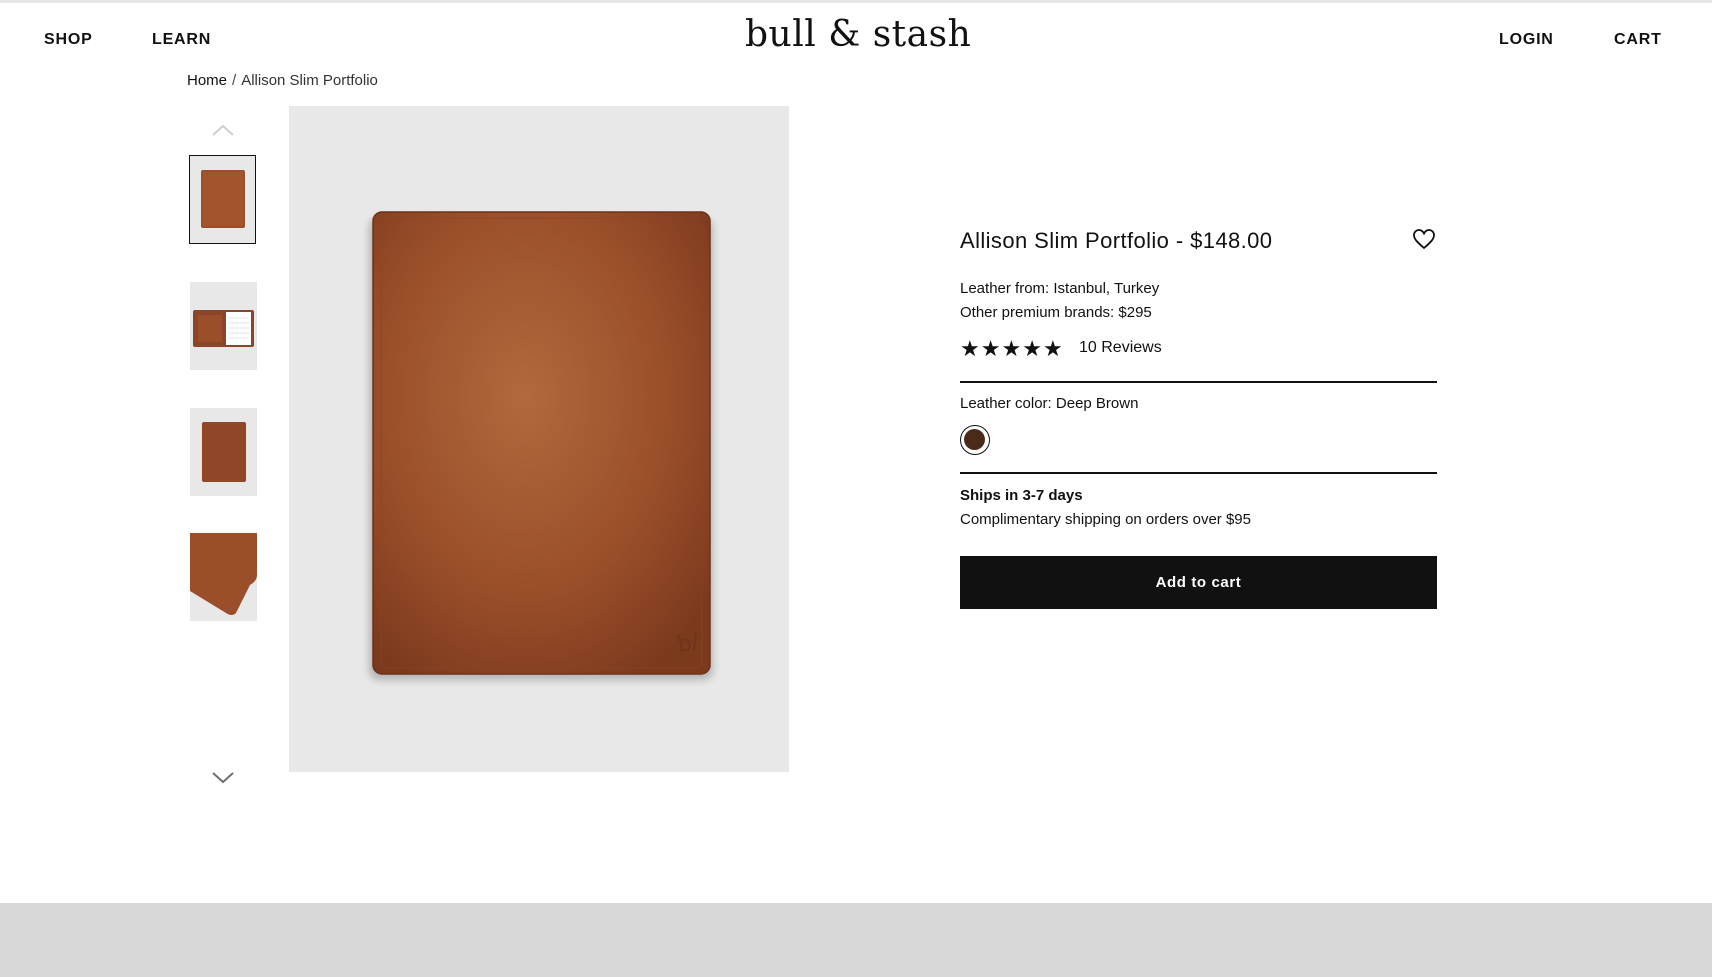 The height and width of the screenshot is (977, 1712). I want to click on breadcrumb: Home / Allison Slim Portfolio, so click(282, 80).